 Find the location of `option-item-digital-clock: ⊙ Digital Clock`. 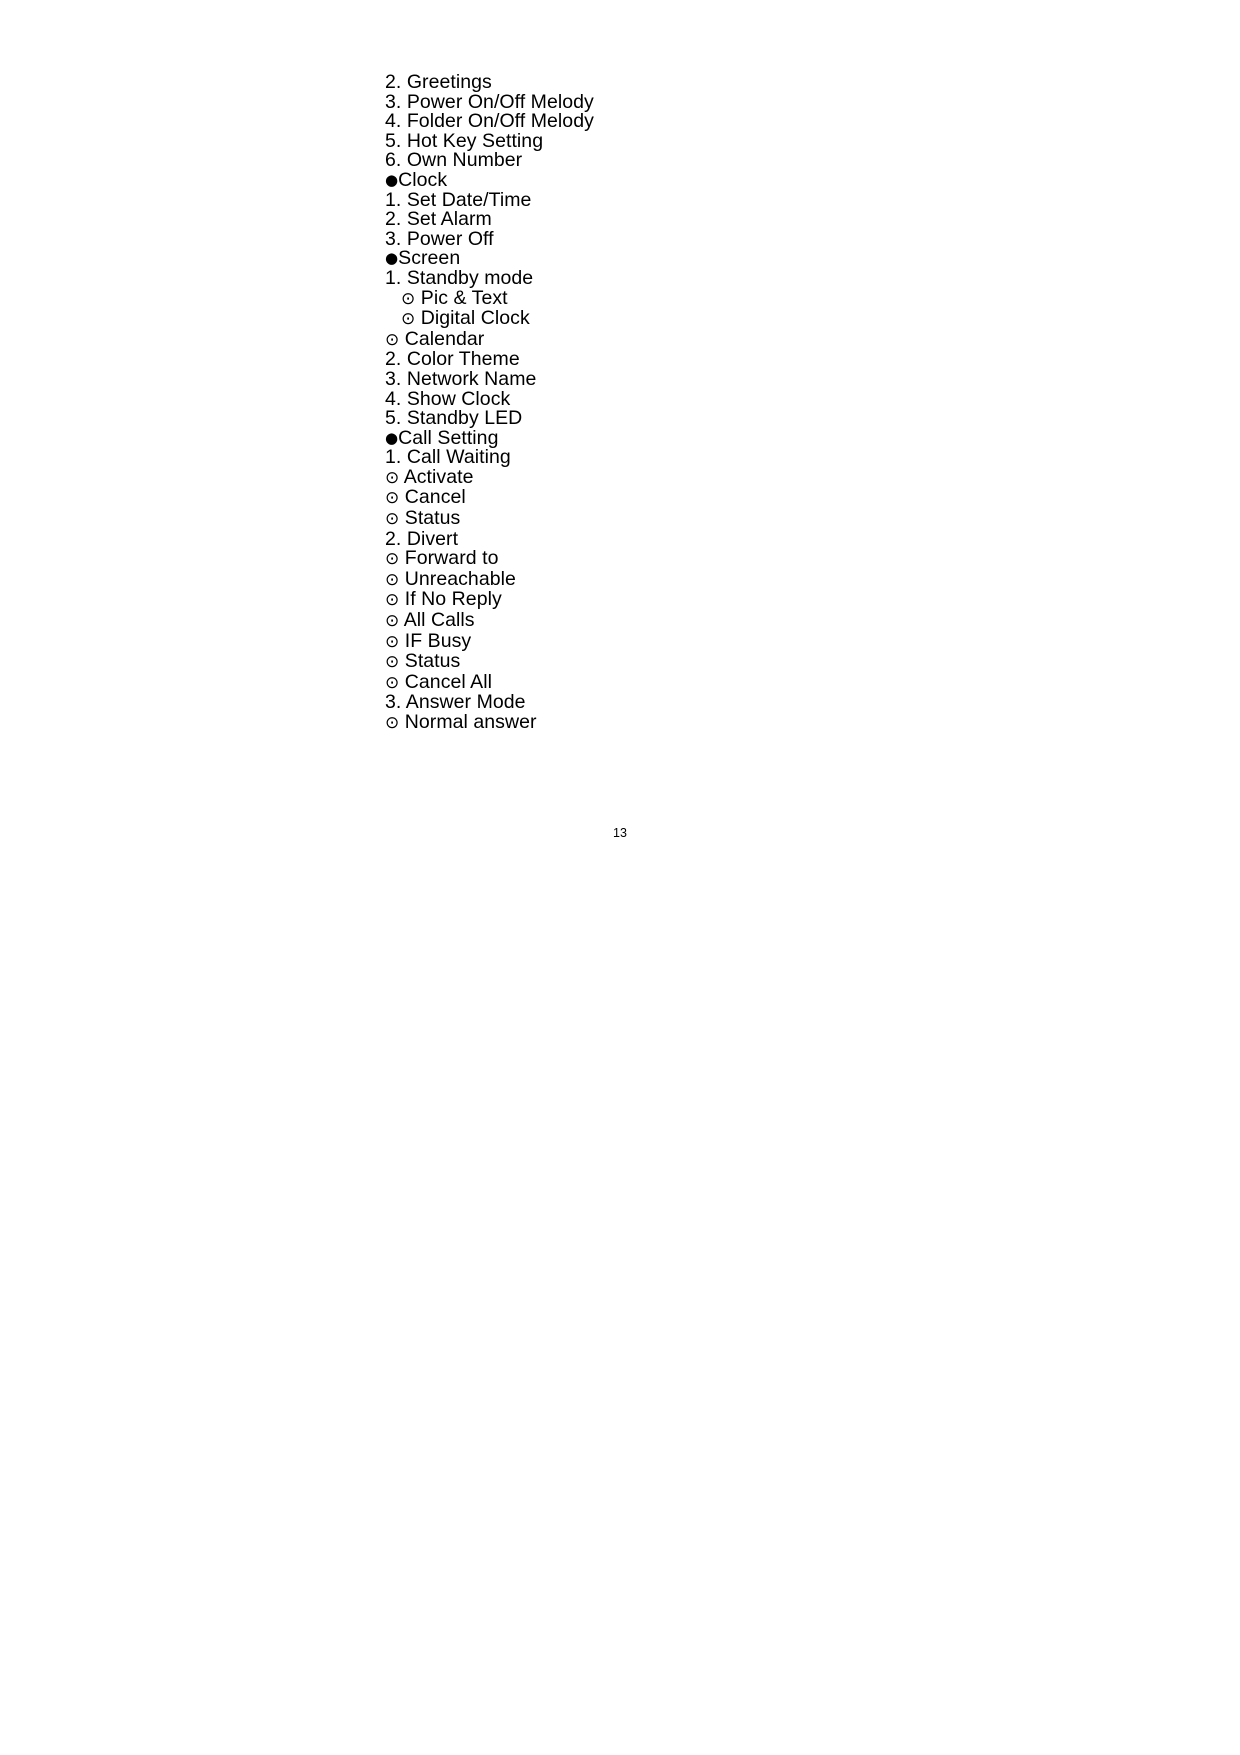

option-item-digital-clock: ⊙ Digital Clock is located at coordinates (685, 318).